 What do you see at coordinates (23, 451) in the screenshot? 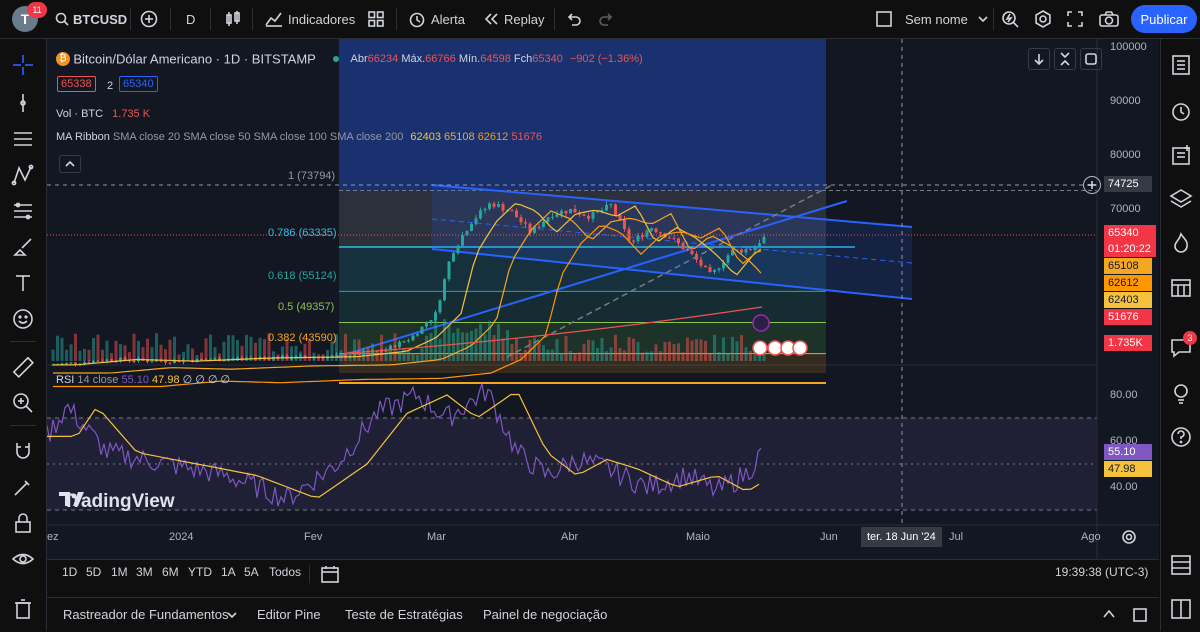
I see `magnet-icon` at bounding box center [23, 451].